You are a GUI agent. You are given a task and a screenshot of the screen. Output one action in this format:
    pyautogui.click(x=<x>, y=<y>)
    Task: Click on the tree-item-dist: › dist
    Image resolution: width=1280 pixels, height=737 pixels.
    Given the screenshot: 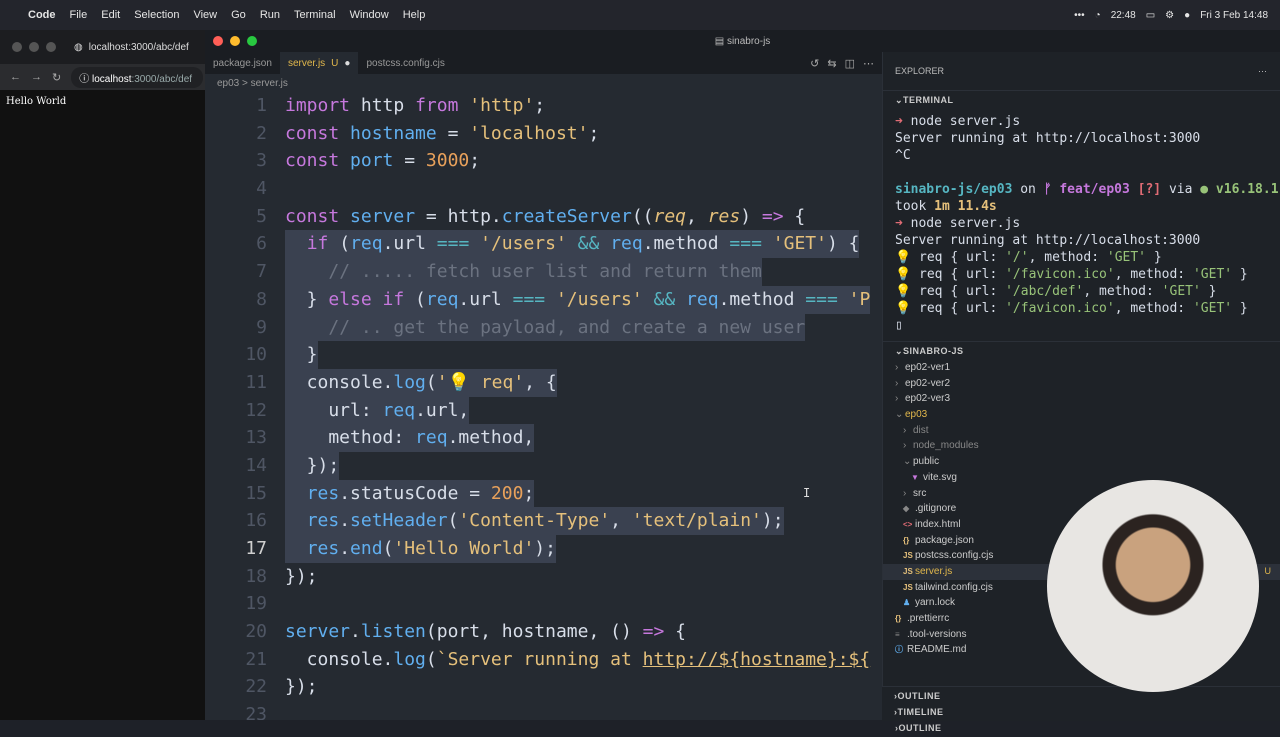 What is the action you would take?
    pyautogui.click(x=1081, y=431)
    